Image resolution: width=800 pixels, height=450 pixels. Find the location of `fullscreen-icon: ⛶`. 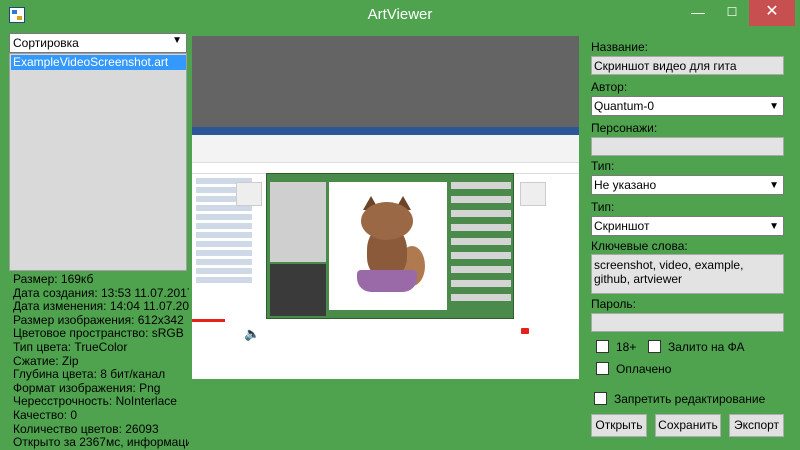

fullscreen-icon: ⛶ is located at coordinates (565, 334).